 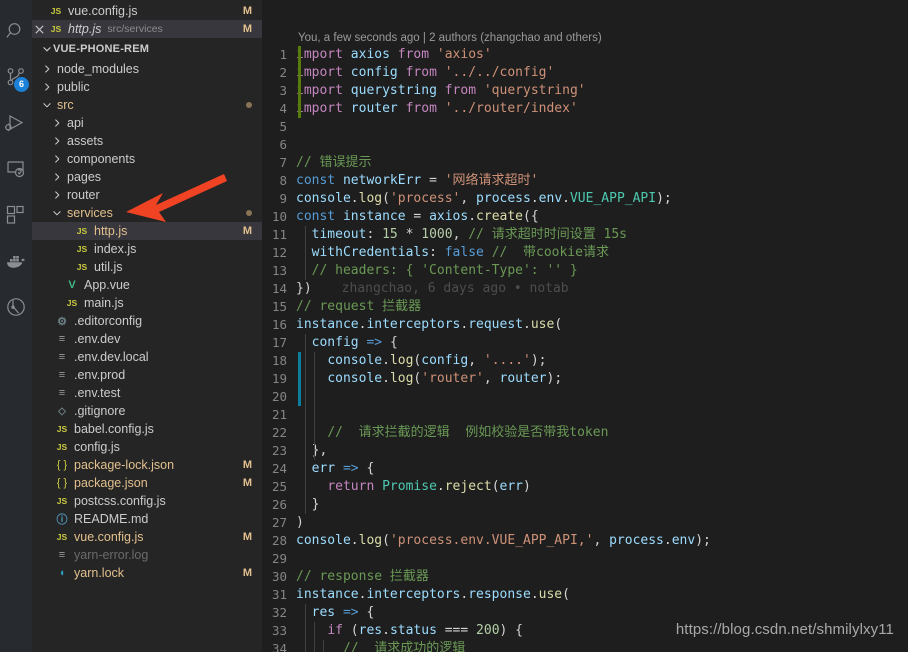 What do you see at coordinates (147, 285) in the screenshot?
I see `tree-file-app-vue: V App.vue` at bounding box center [147, 285].